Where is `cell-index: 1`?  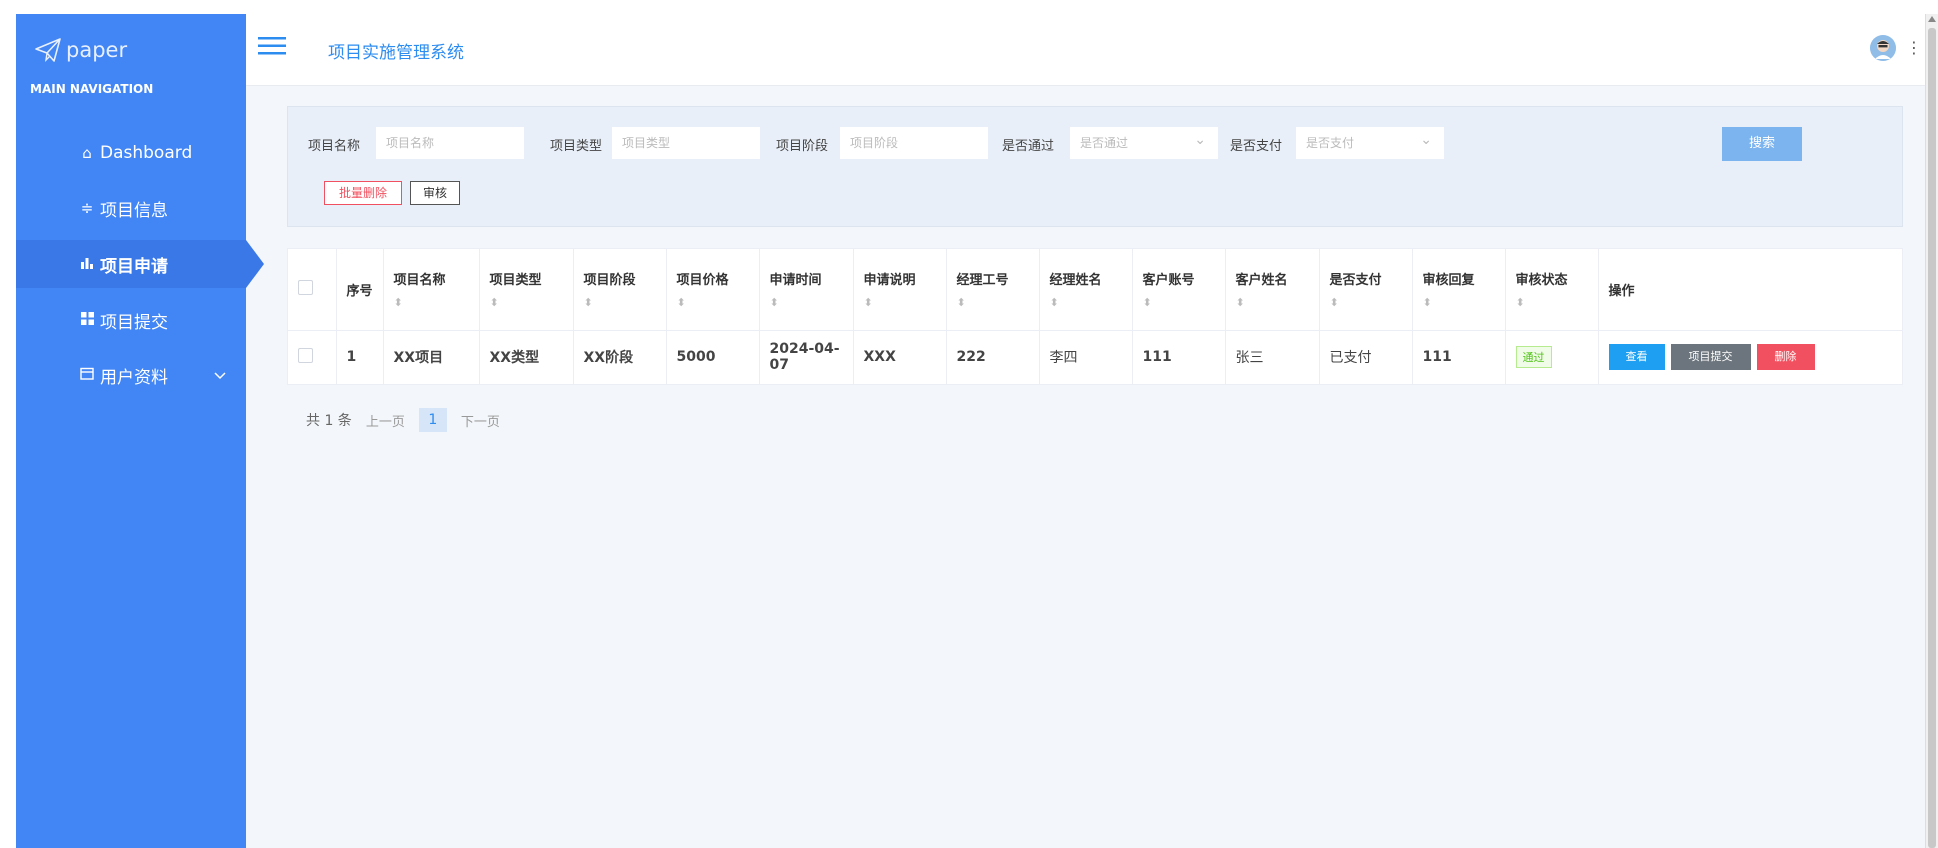
cell-index: 1 is located at coordinates (360, 357).